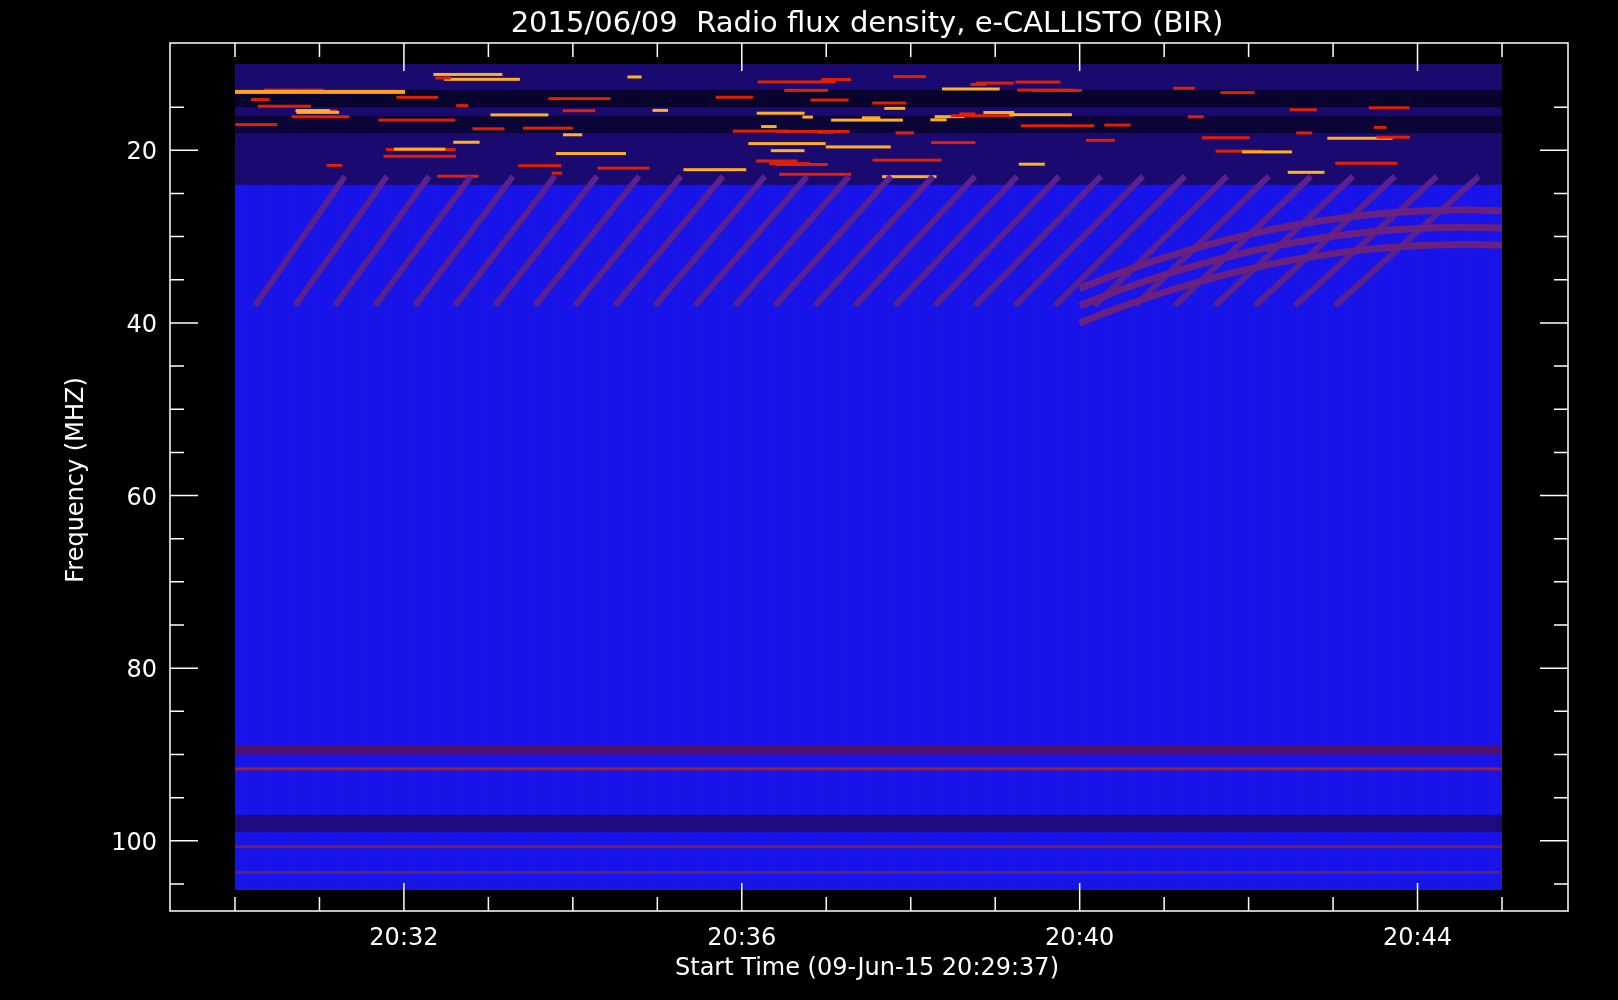 This screenshot has width=1618, height=1000. What do you see at coordinates (867, 22) in the screenshot?
I see `chart-title: 2015/06/09 Radio flux density, e-CALLISTO (BIR)` at bounding box center [867, 22].